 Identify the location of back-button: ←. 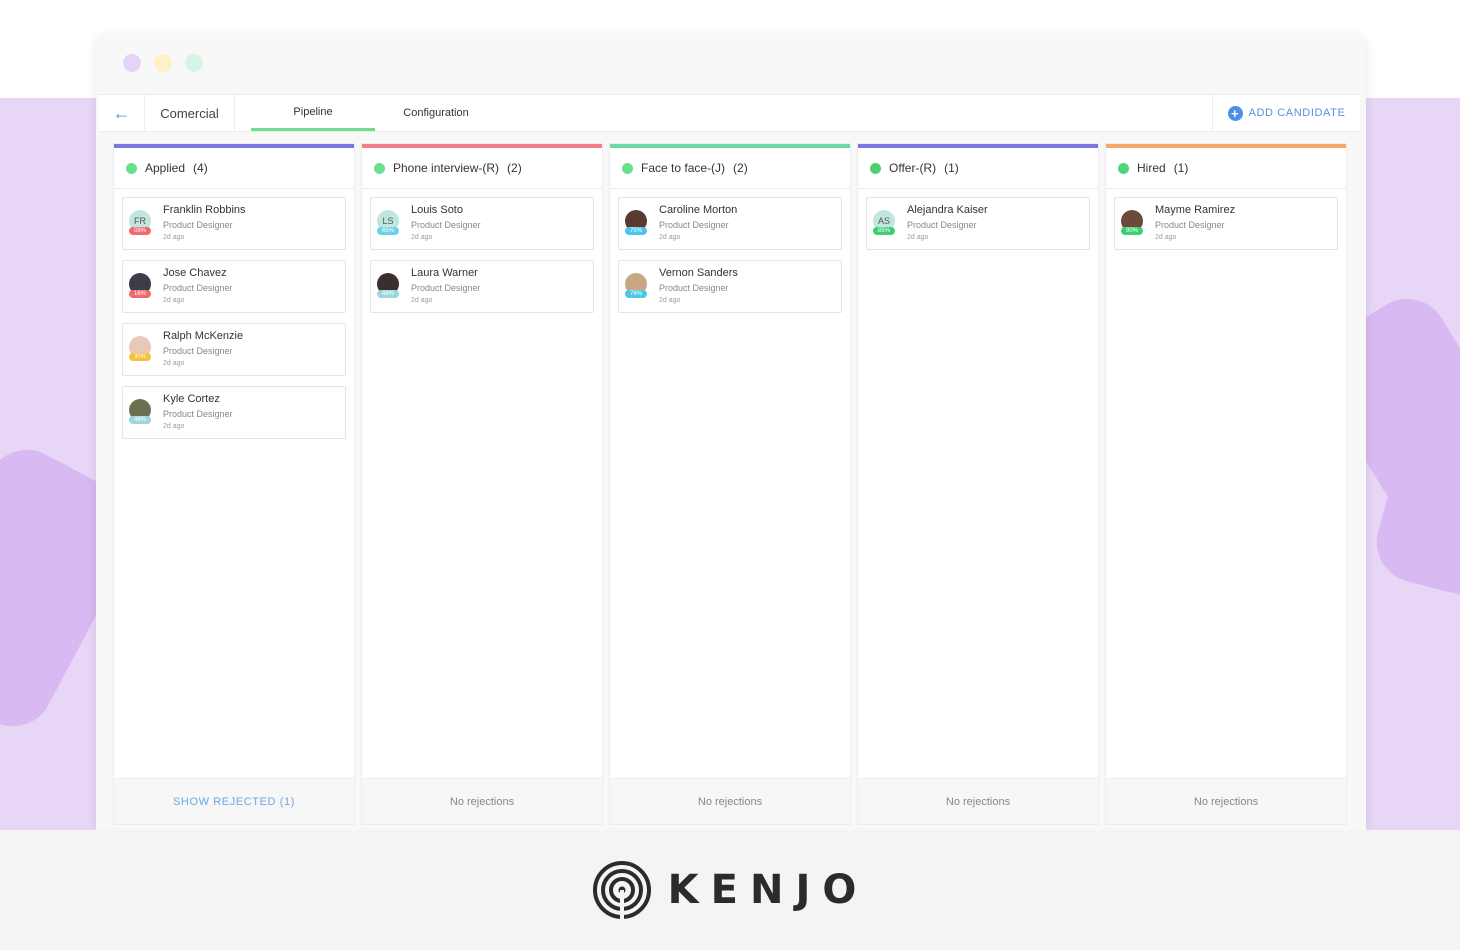
(122, 113).